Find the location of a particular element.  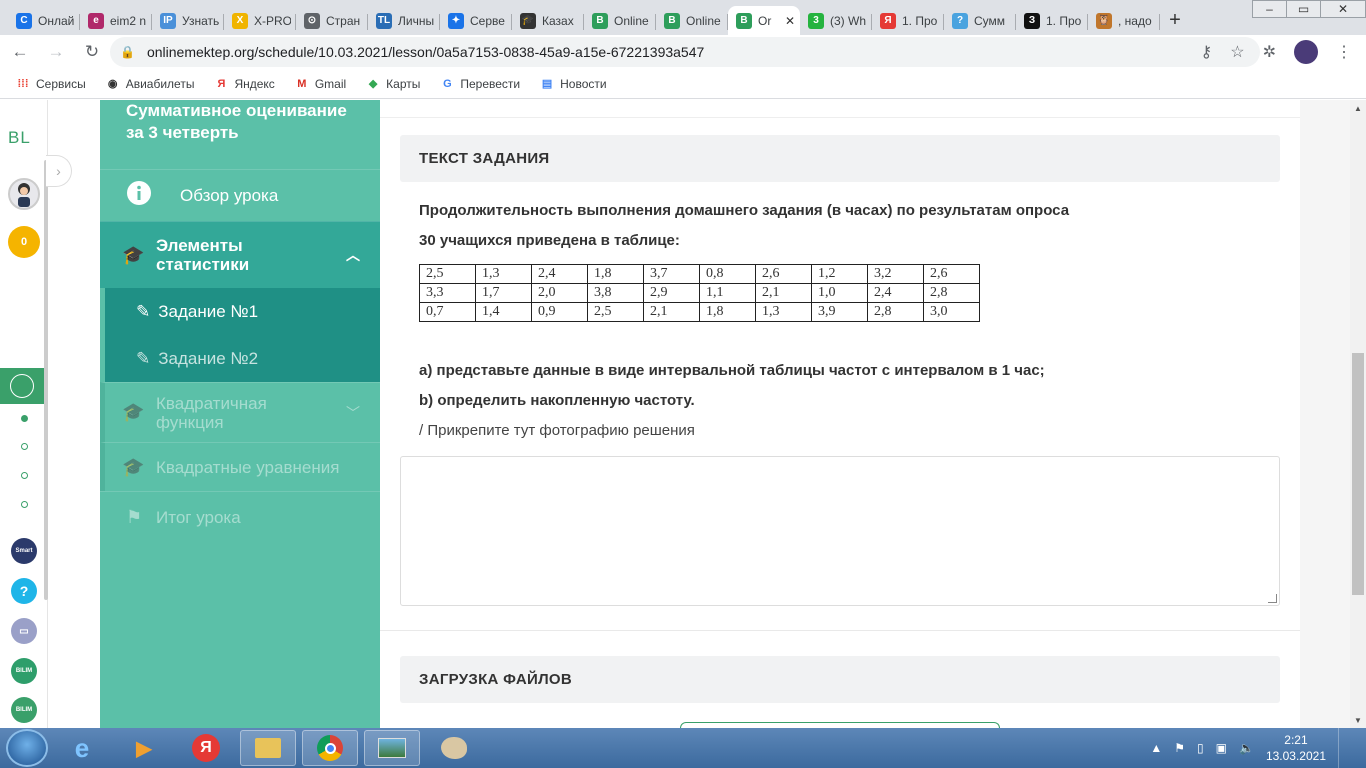

maximize-button: ▭ is located at coordinates (1303, 9).